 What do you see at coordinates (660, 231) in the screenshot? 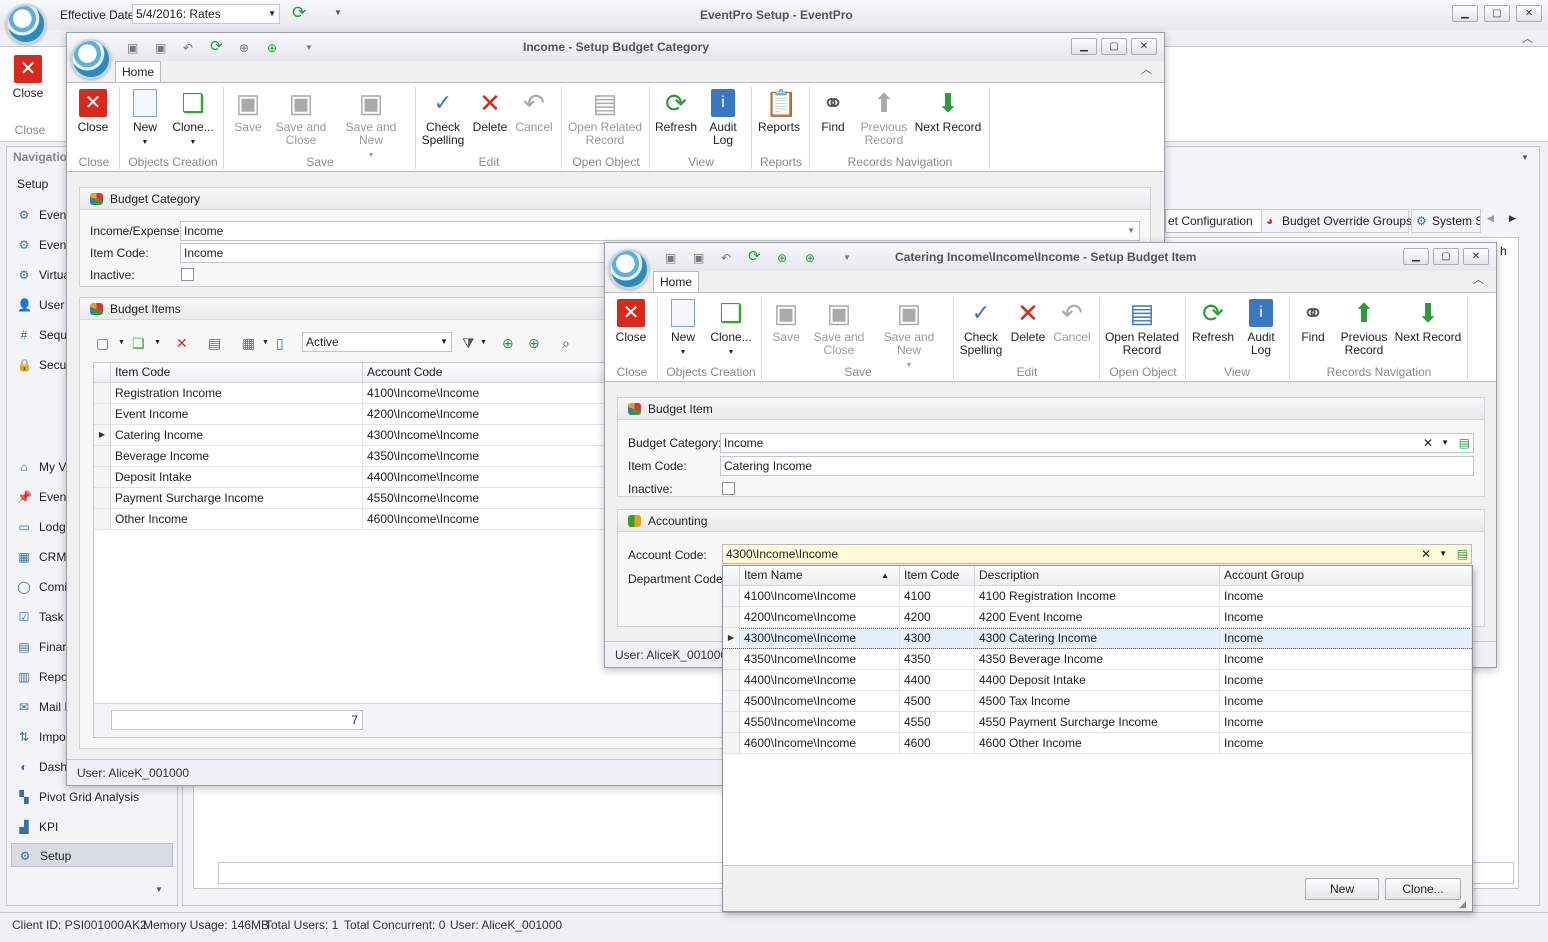
I see `income-expense-select: Income ▼` at bounding box center [660, 231].